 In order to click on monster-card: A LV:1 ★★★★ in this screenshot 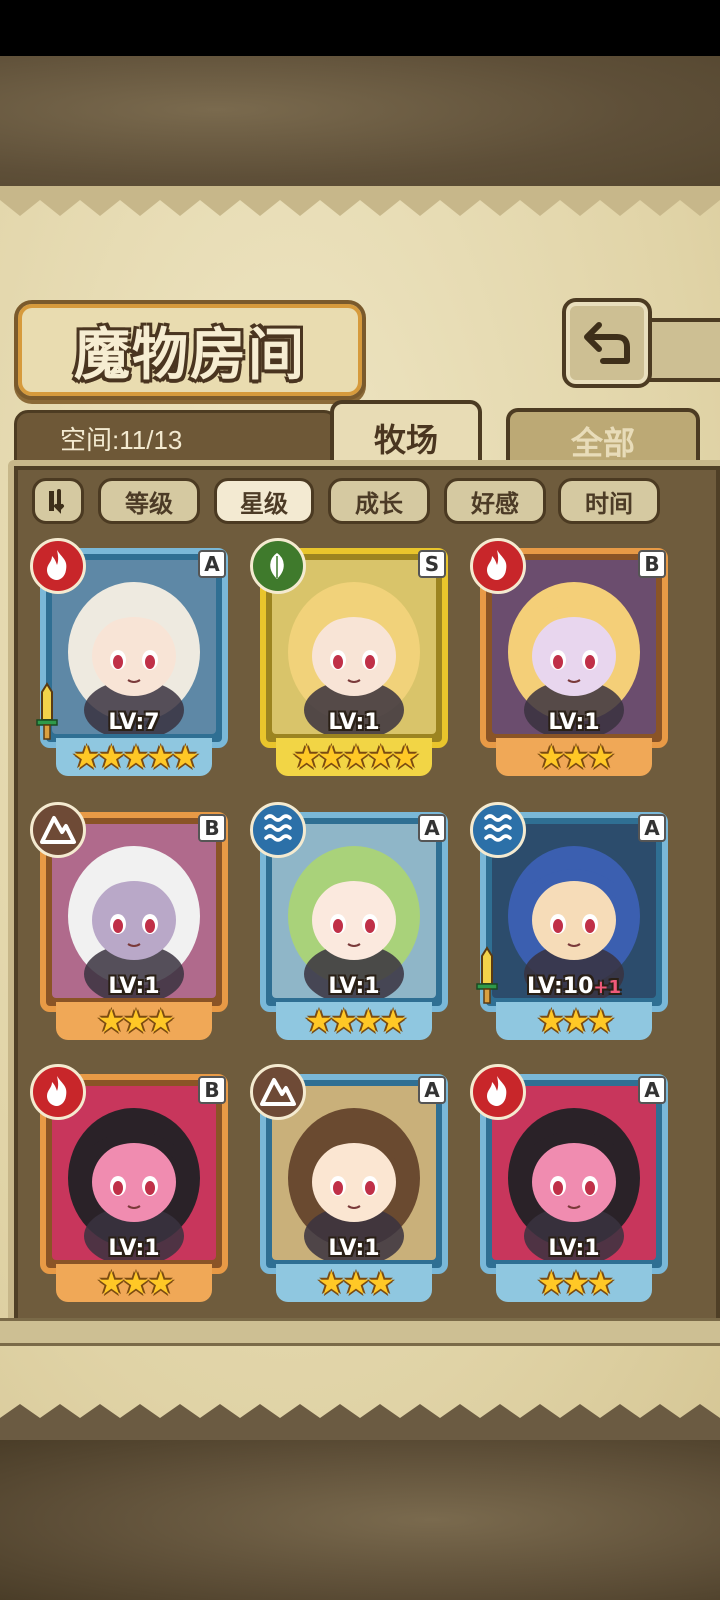, I will do `click(352, 922)`.